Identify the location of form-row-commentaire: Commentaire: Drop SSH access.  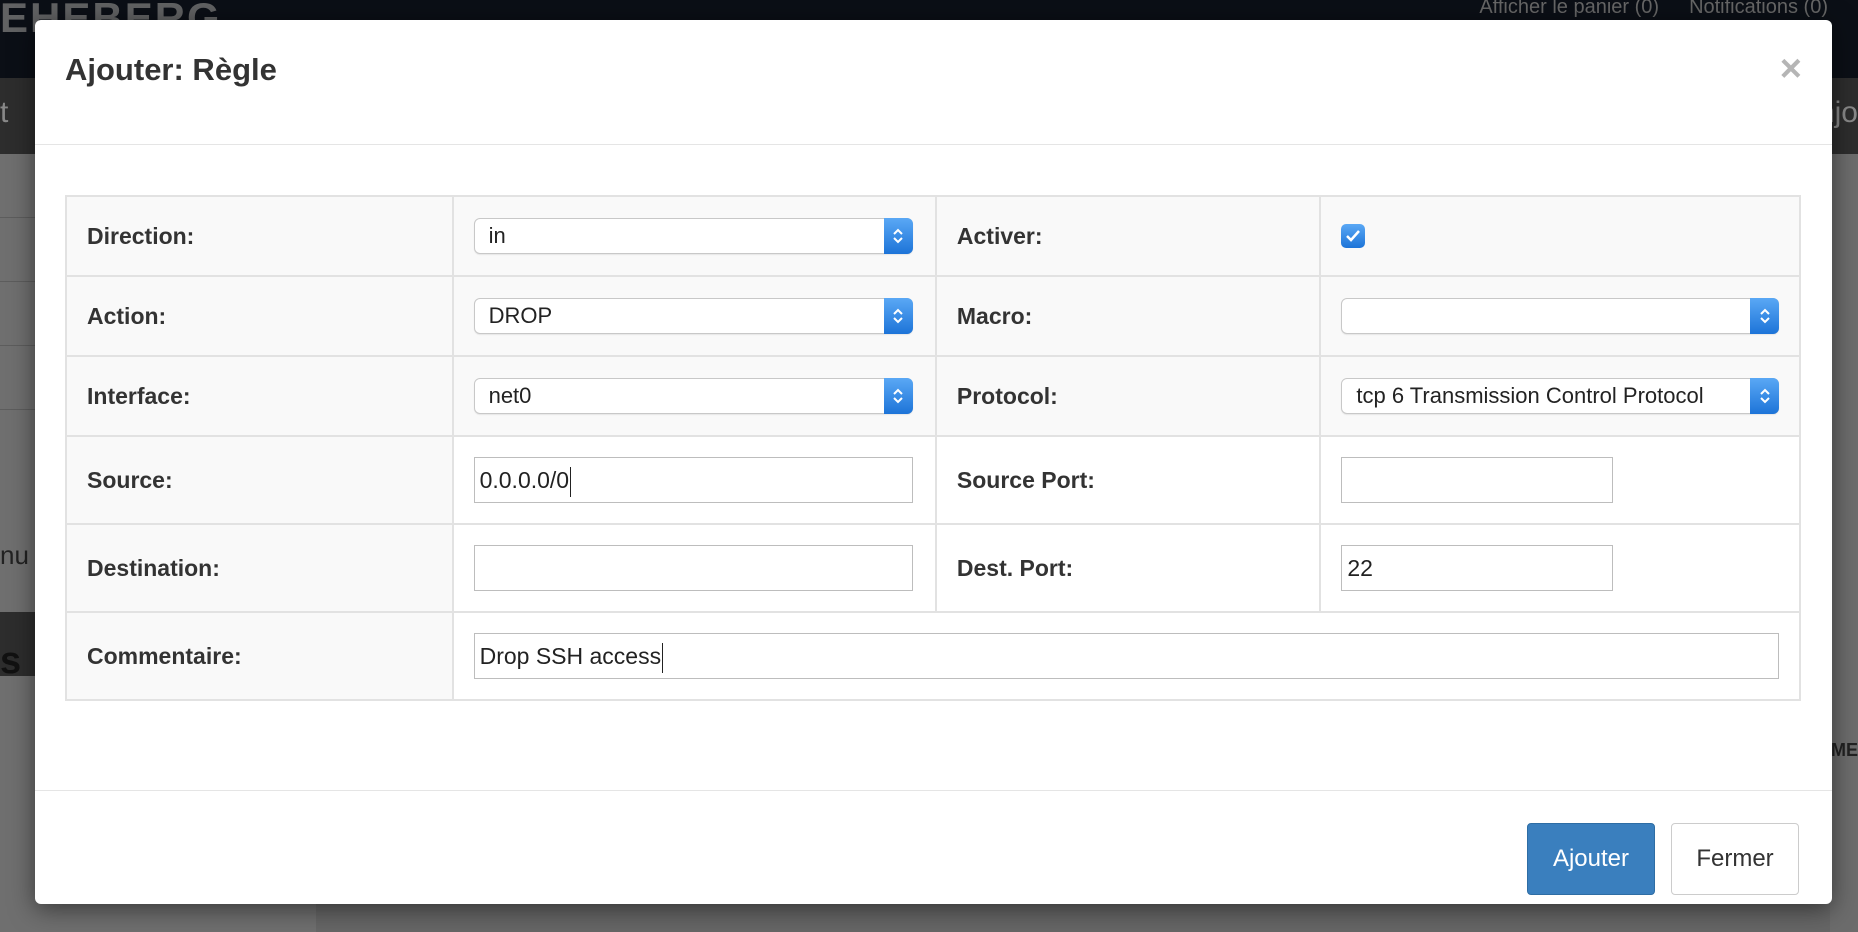
(933, 656).